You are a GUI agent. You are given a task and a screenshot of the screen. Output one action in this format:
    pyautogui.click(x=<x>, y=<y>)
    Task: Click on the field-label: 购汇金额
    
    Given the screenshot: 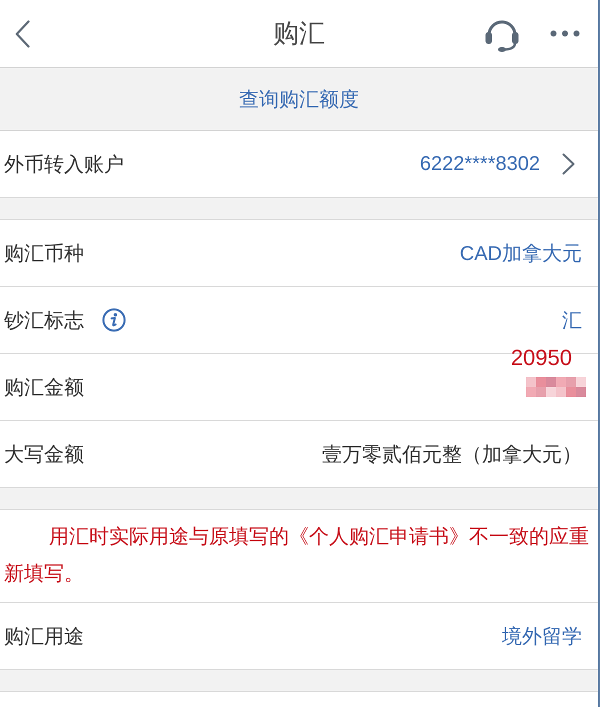 What is the action you would take?
    pyautogui.click(x=44, y=388)
    